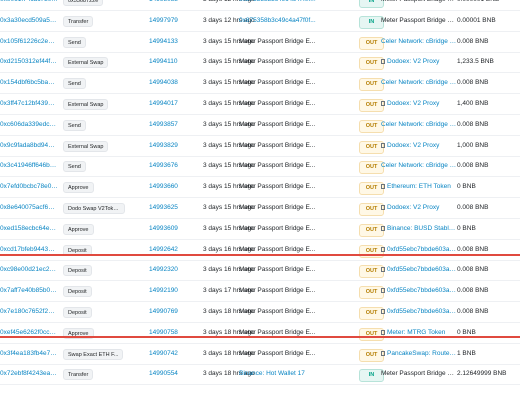 This screenshot has height=400, width=520. What do you see at coordinates (171, 229) in the screenshot?
I see `block-link: 14993609` at bounding box center [171, 229].